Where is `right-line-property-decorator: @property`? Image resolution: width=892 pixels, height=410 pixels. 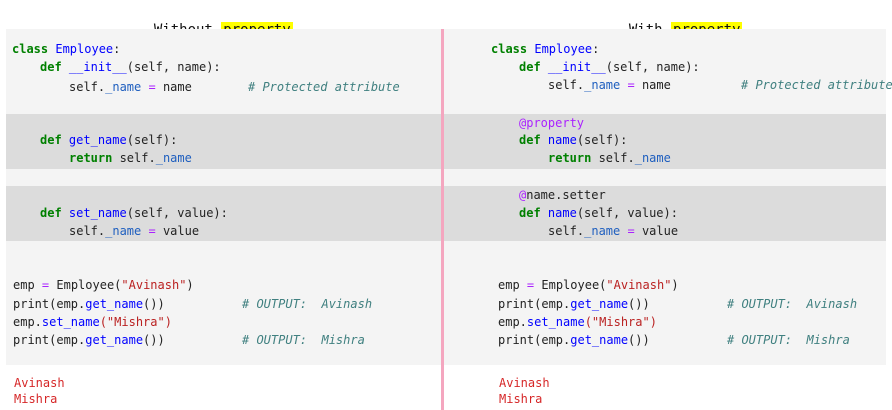 right-line-property-decorator: @property is located at coordinates (552, 123).